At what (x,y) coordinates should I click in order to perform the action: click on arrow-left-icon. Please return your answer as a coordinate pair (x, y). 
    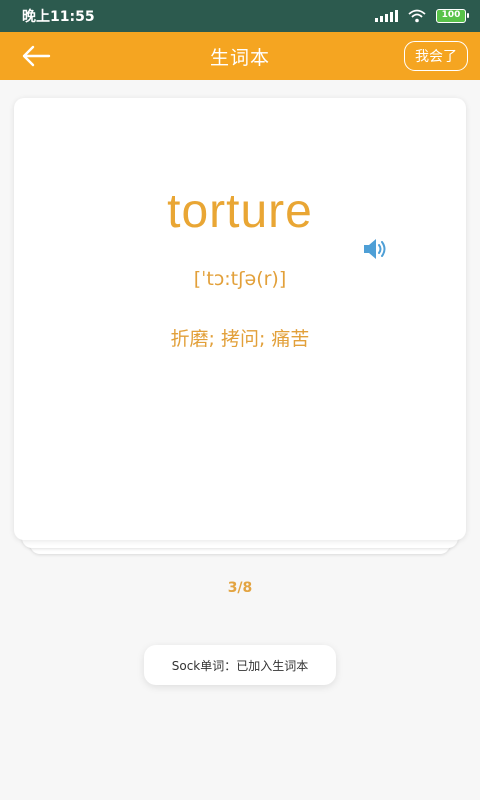
    Looking at the image, I should click on (36, 56).